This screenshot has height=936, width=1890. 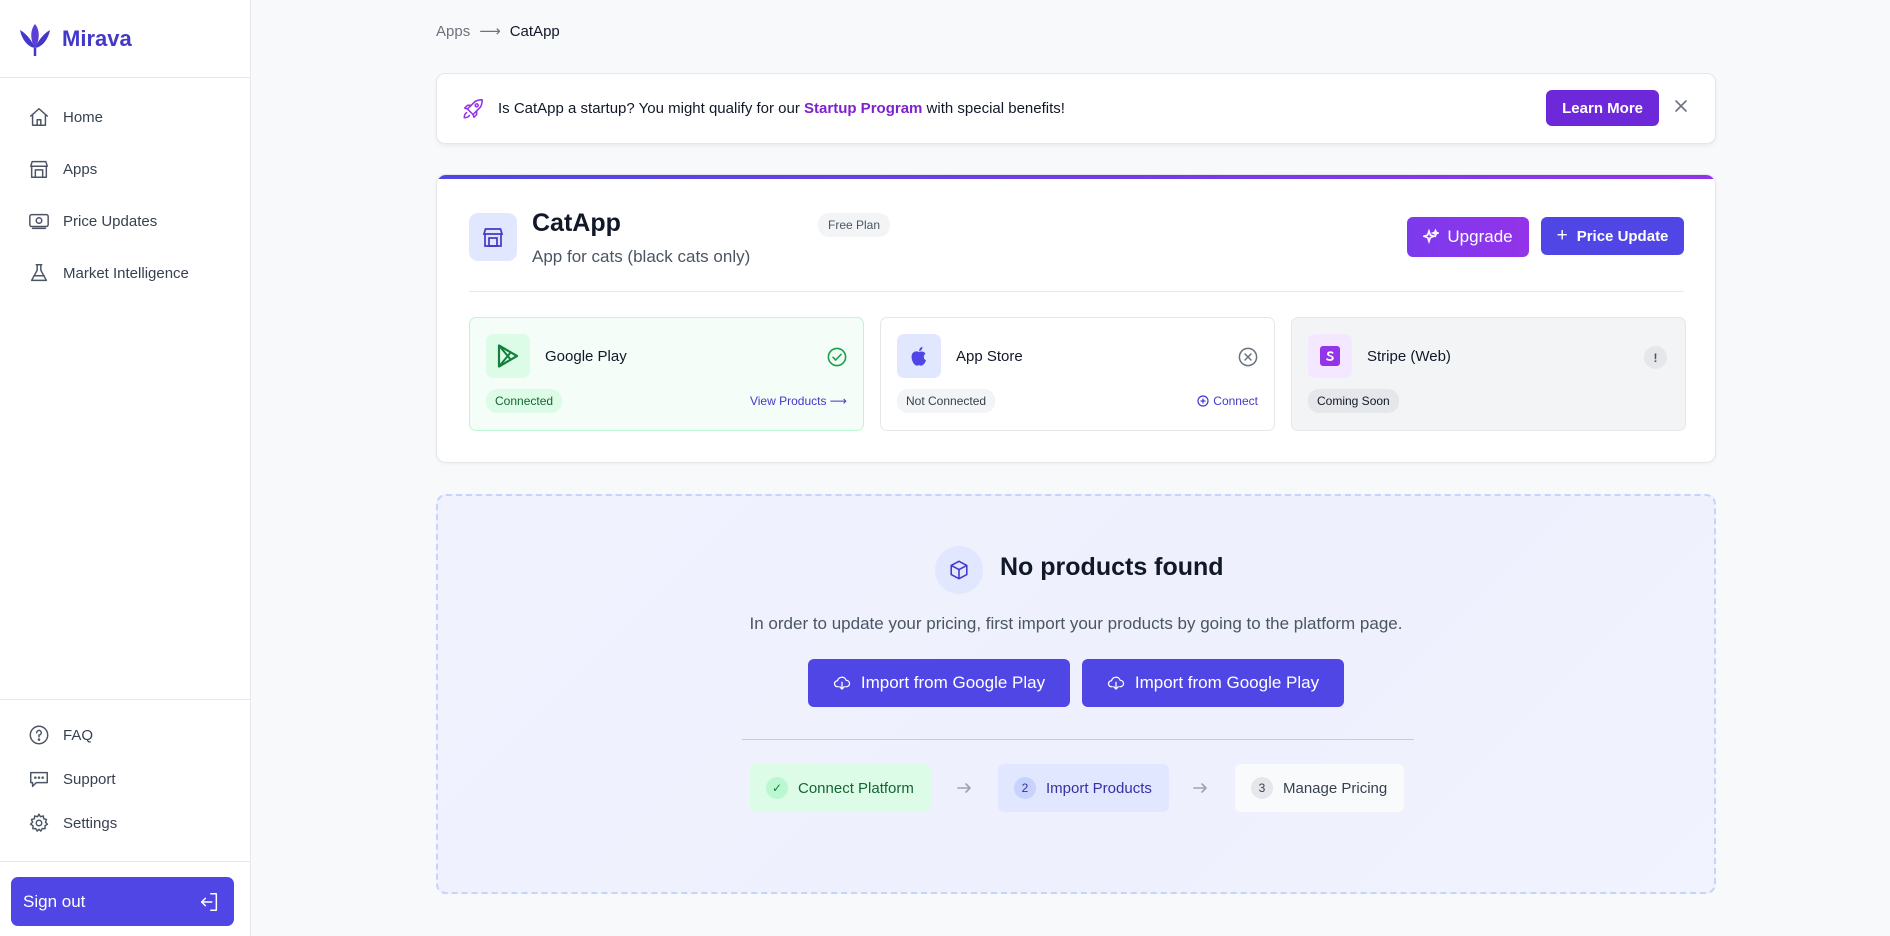 What do you see at coordinates (1488, 374) in the screenshot?
I see `platform-card-stripe: Stripe (Web) ! Coming Soon` at bounding box center [1488, 374].